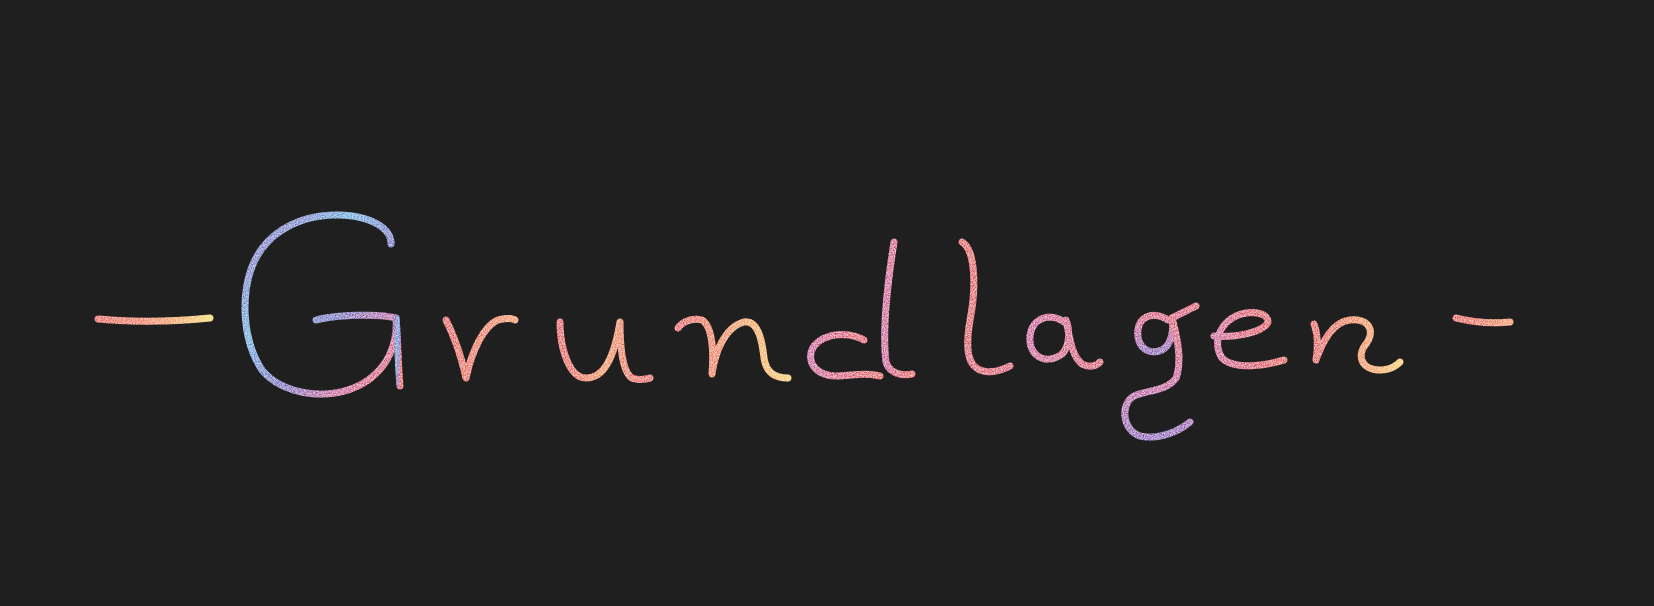 This screenshot has height=606, width=1654. I want to click on letter-r-stroke, so click(480, 348).